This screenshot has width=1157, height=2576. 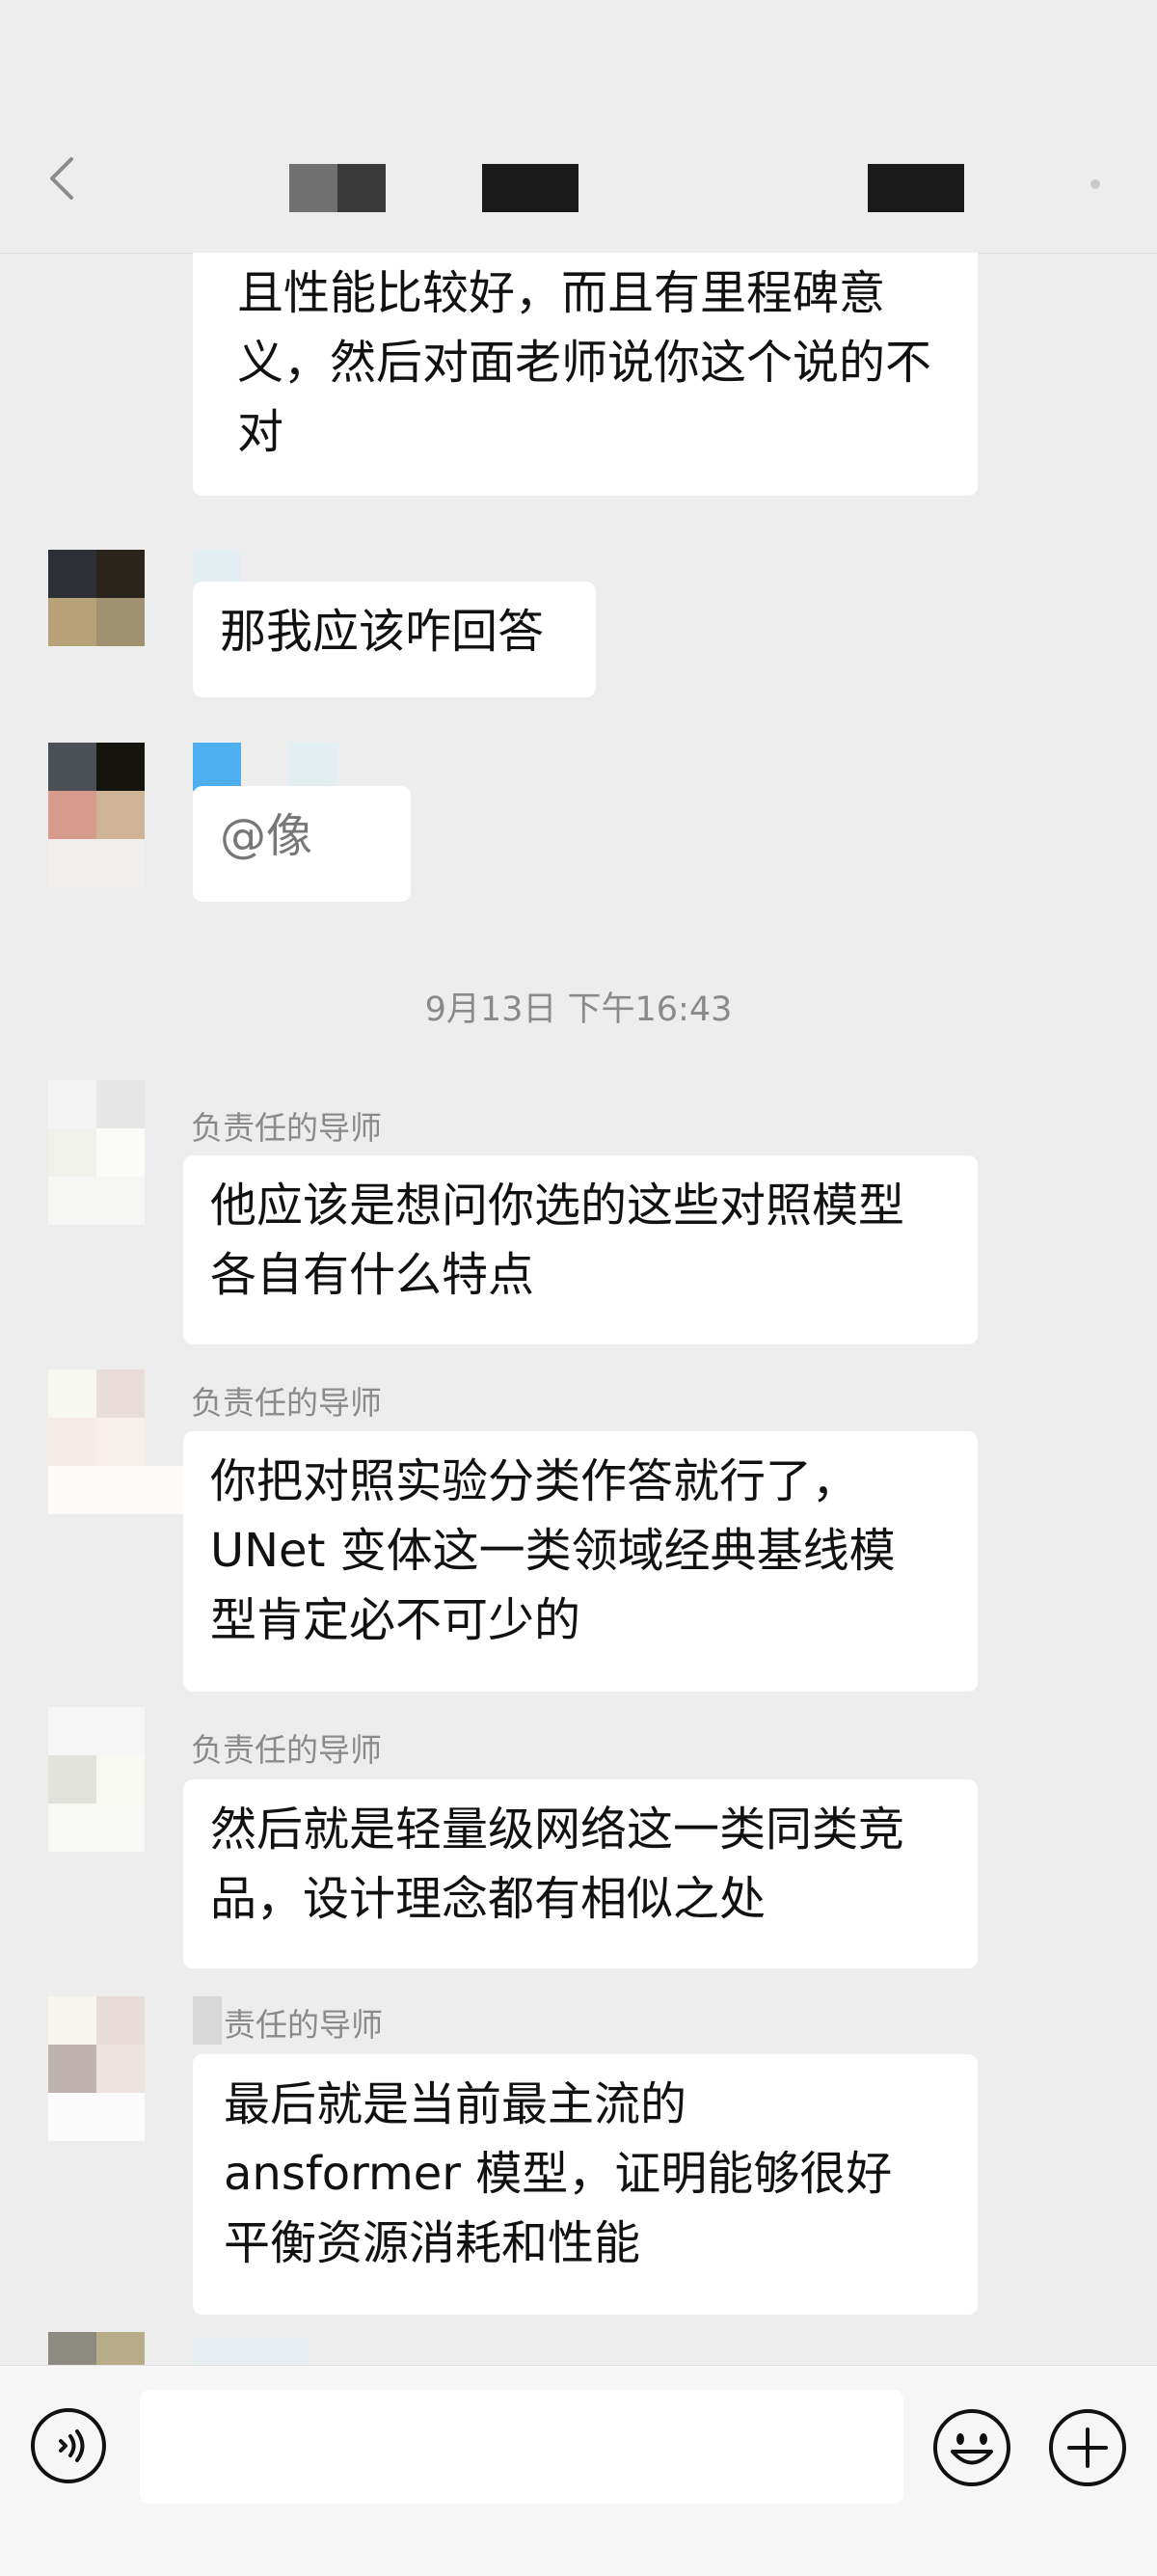 I want to click on message-bubble: 且性能比较好，而且有里程碑意 义，然后对面老师说你这个说的不 对, so click(x=585, y=374).